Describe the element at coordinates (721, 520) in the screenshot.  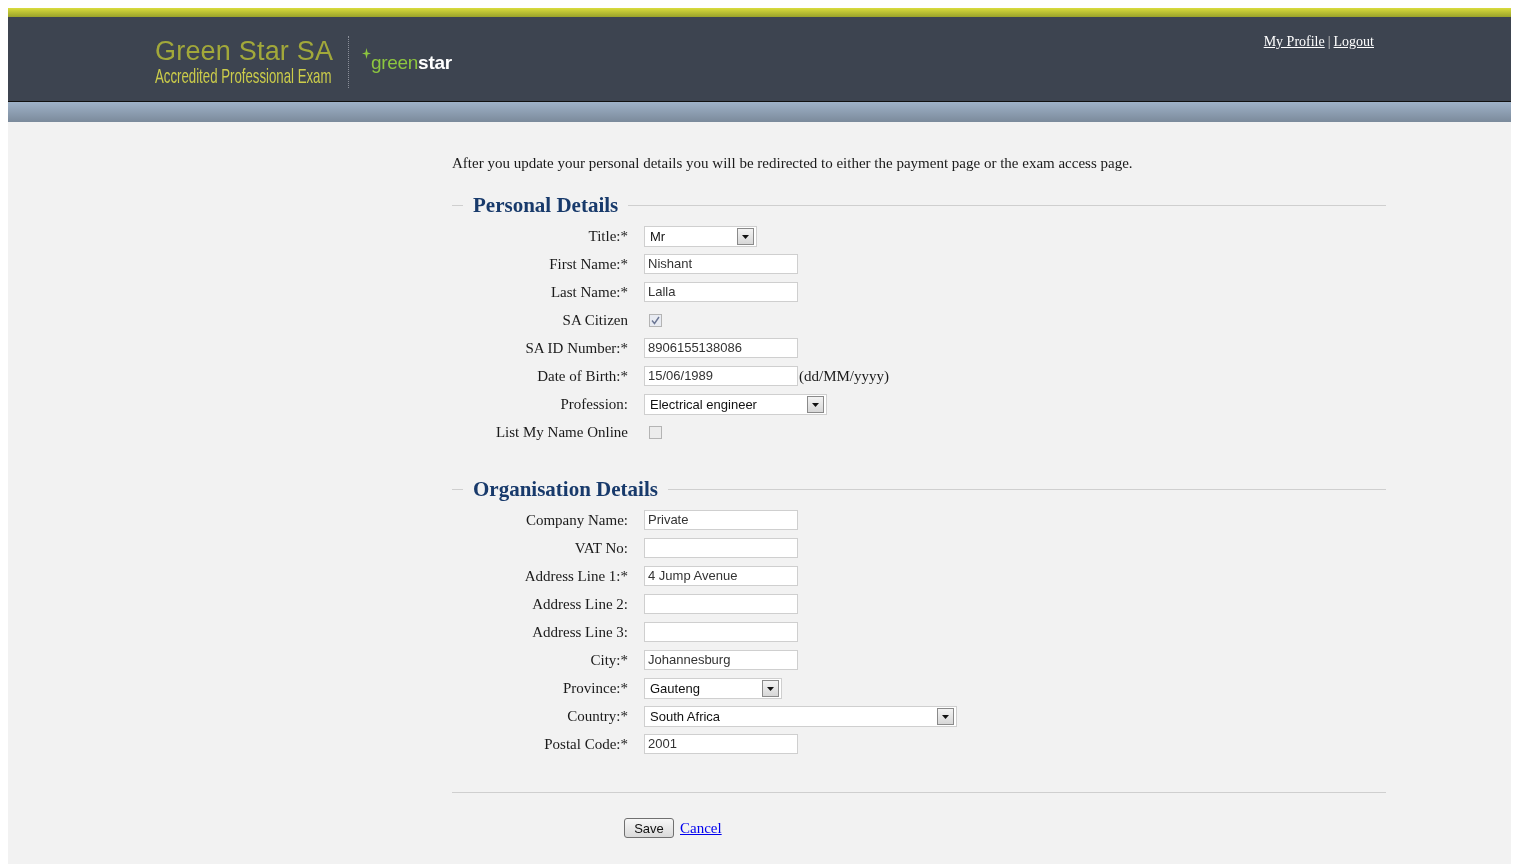
I see `text-field: Private` at that location.